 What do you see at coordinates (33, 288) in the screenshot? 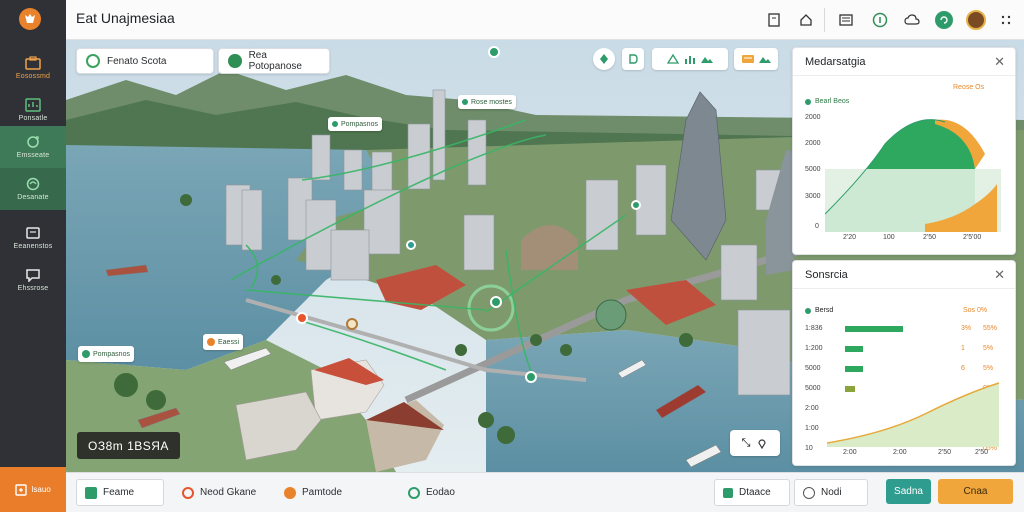
I see `sidebar-item-label: Ehssrose` at bounding box center [33, 288].